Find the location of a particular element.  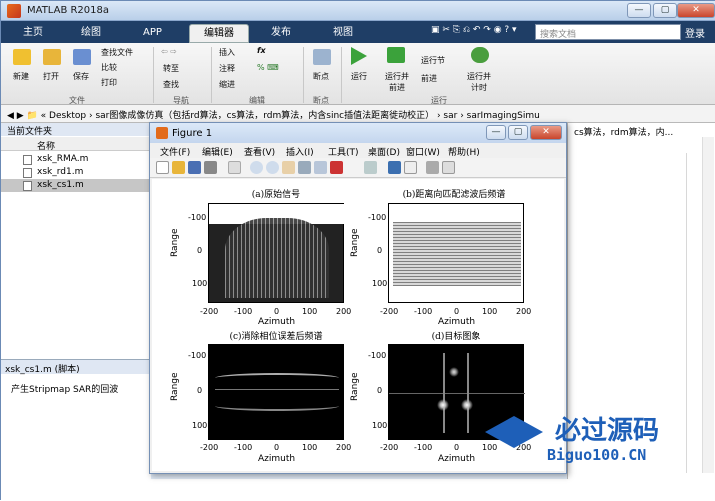

file-name: xsk_cs1.m is located at coordinates (60, 185).